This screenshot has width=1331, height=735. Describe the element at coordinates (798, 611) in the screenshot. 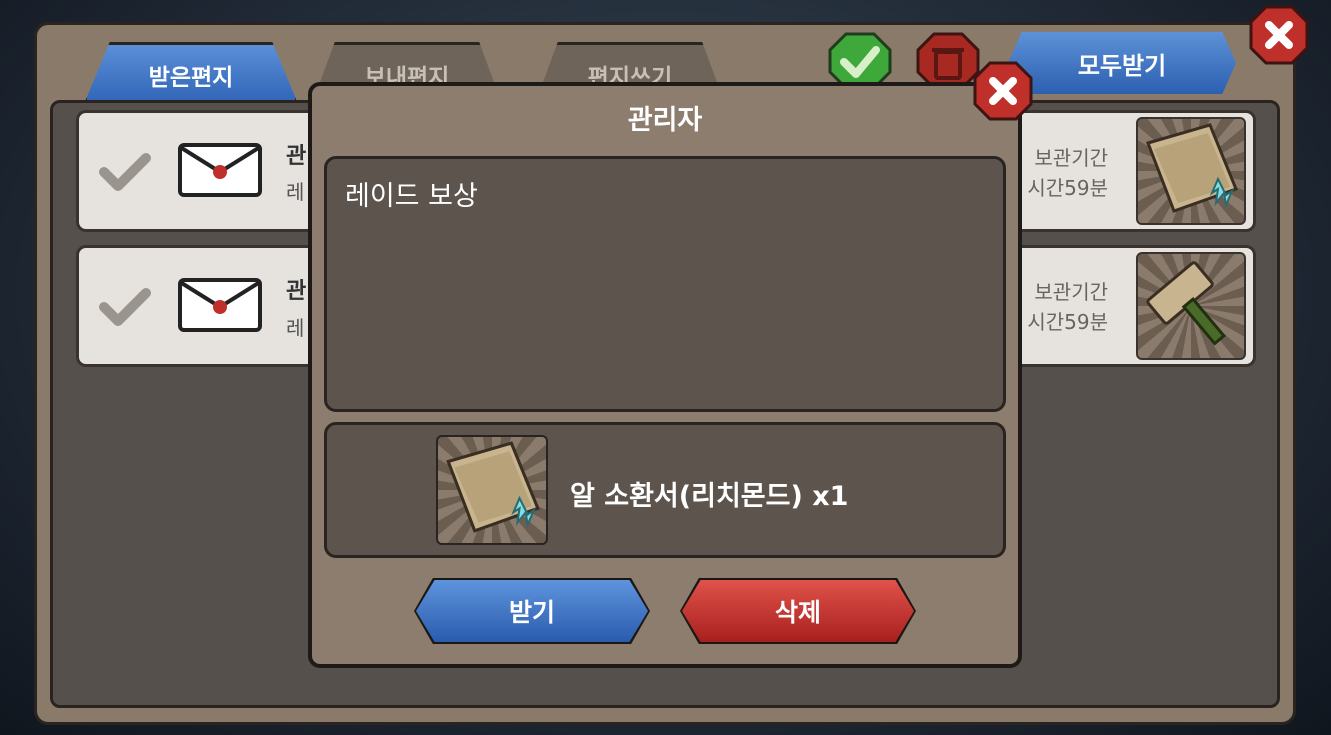

I see `delete-button: 삭제` at that location.